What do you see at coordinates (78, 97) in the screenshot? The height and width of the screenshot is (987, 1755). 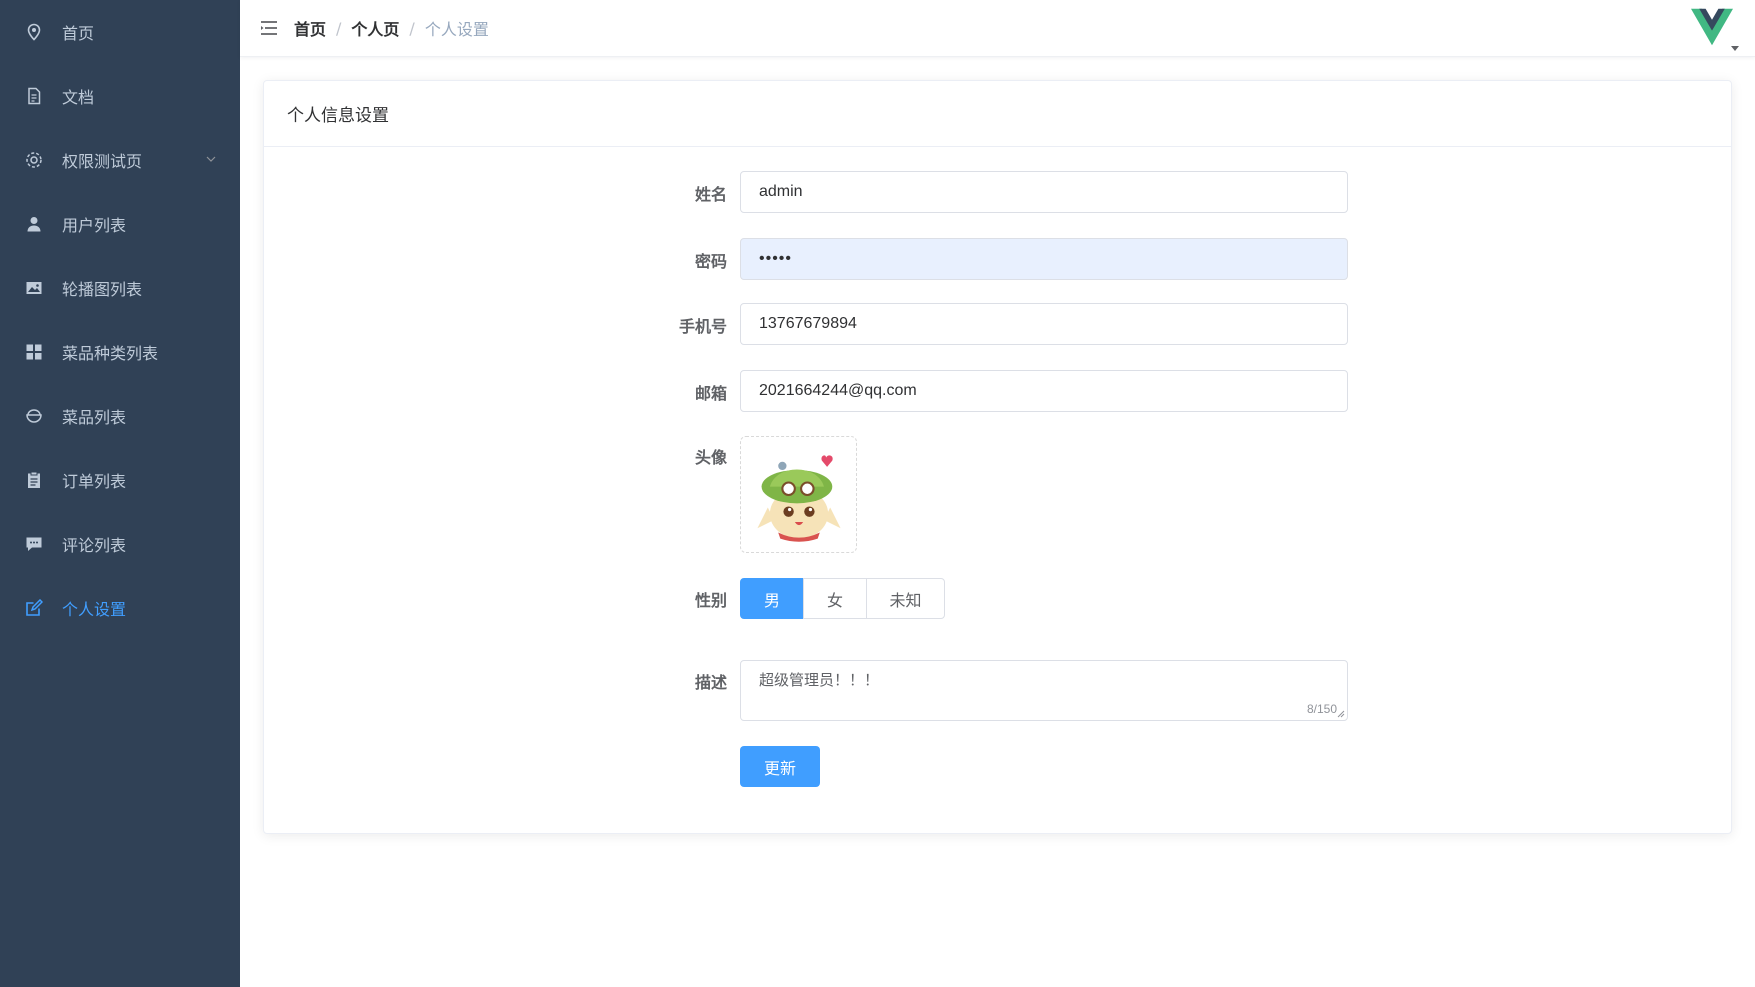 I see `sidebar-item-label: 文档` at bounding box center [78, 97].